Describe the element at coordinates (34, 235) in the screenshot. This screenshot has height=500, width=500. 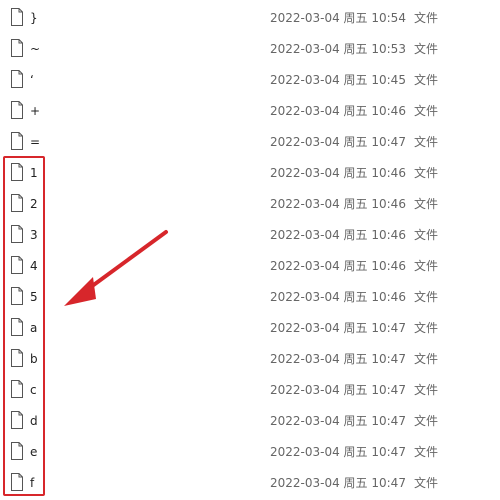
I see `file-name: 3` at that location.